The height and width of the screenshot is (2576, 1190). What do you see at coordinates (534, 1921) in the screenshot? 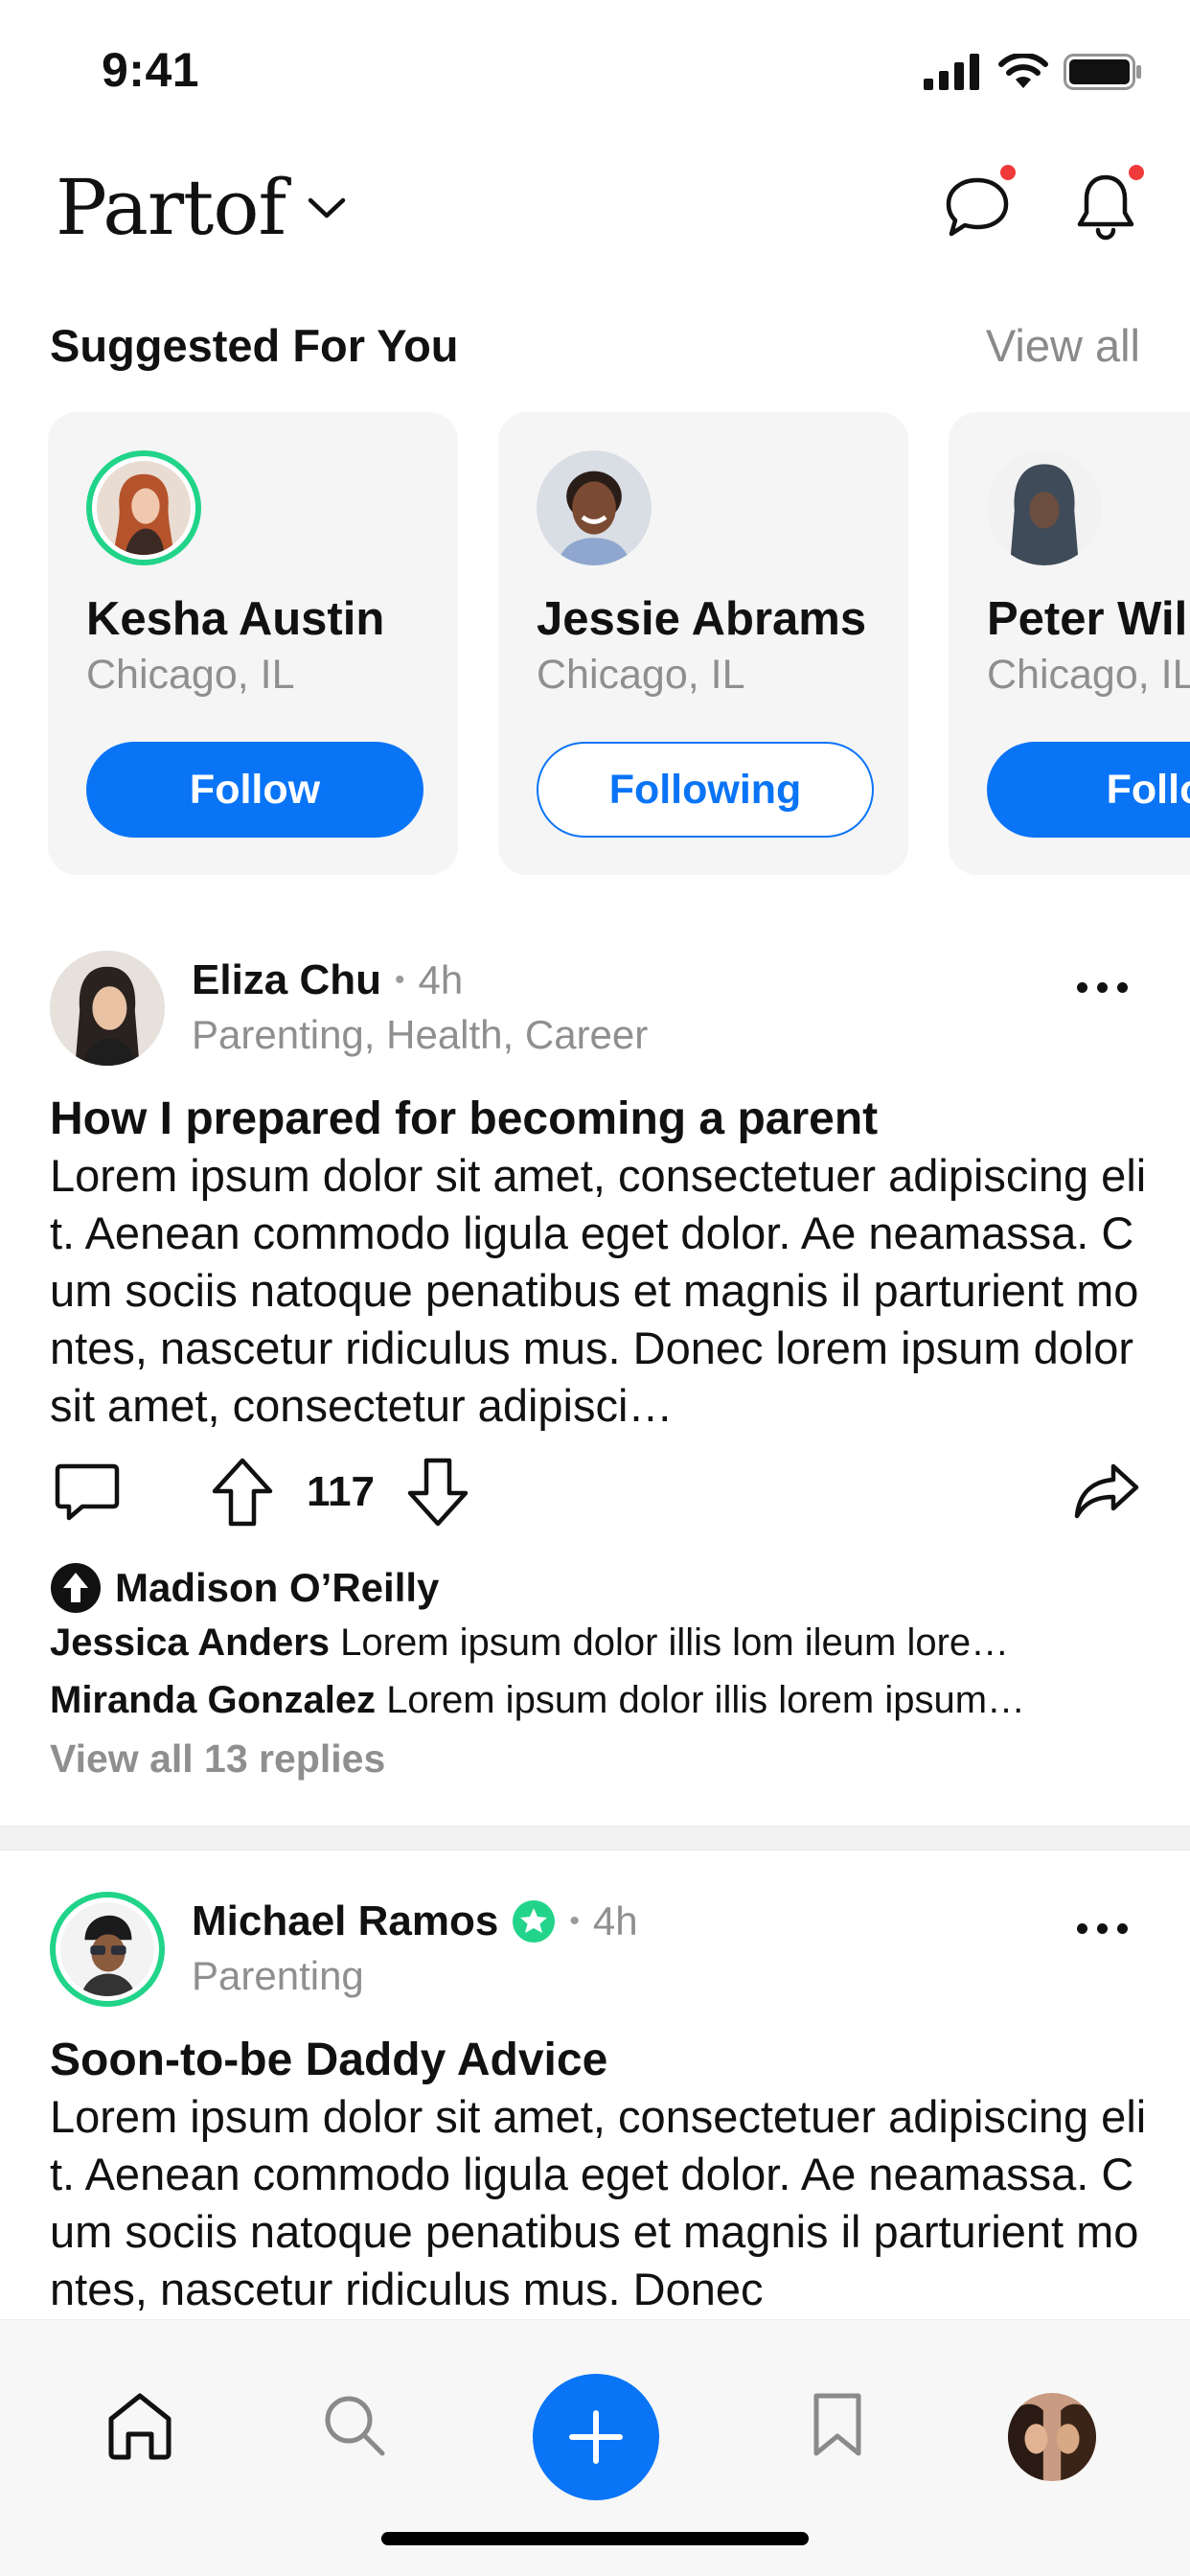
I see `verified-star-icon` at bounding box center [534, 1921].